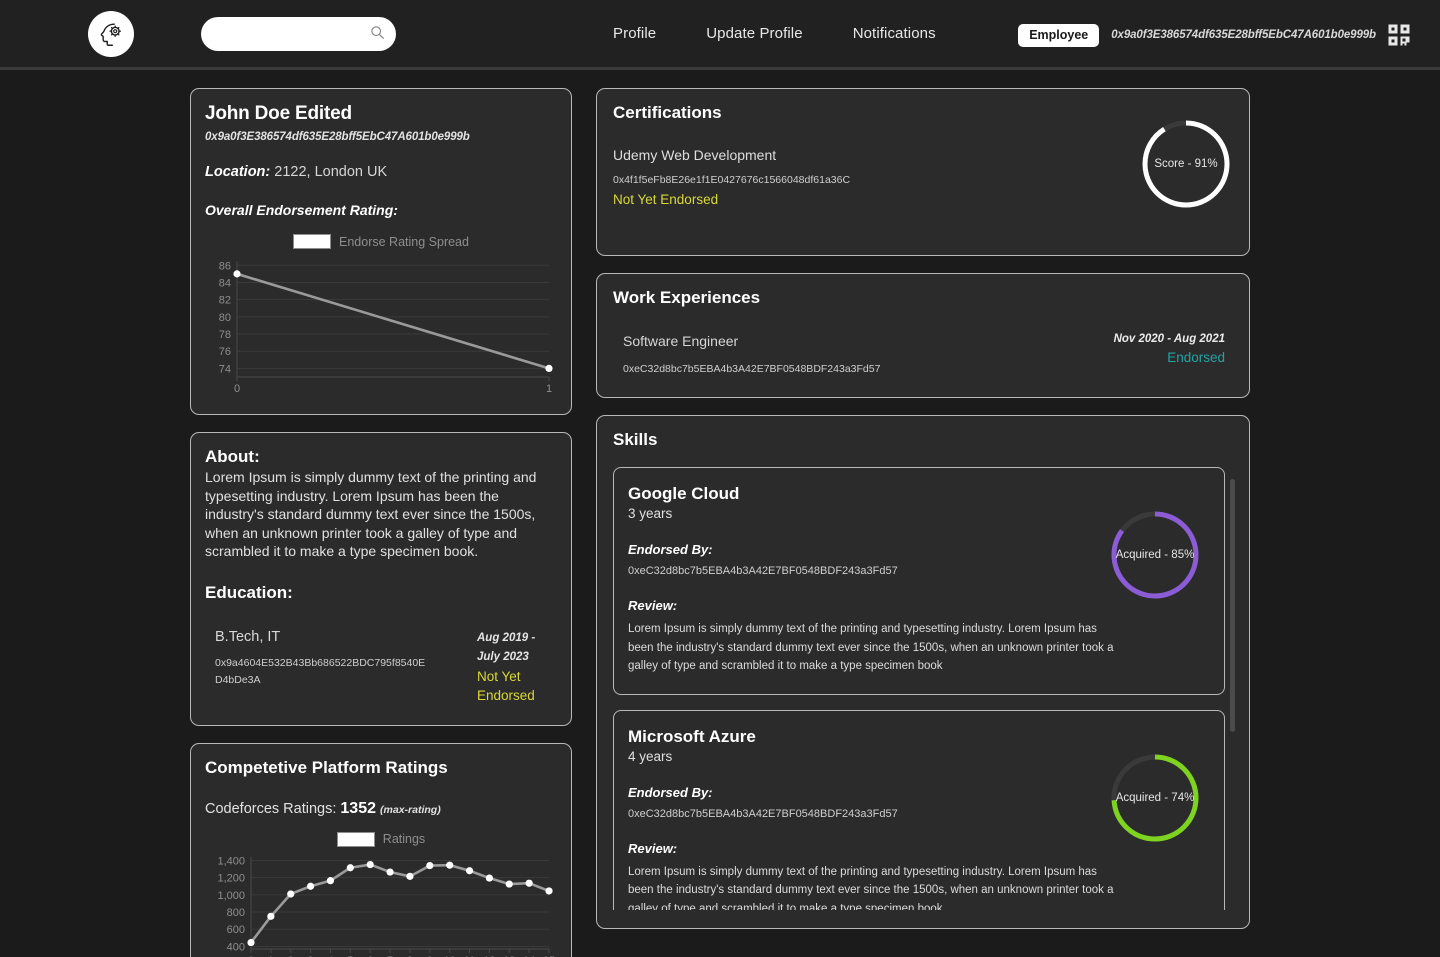 This screenshot has width=1440, height=957. What do you see at coordinates (225, 301) in the screenshot?
I see `svg-text: 82` at bounding box center [225, 301].